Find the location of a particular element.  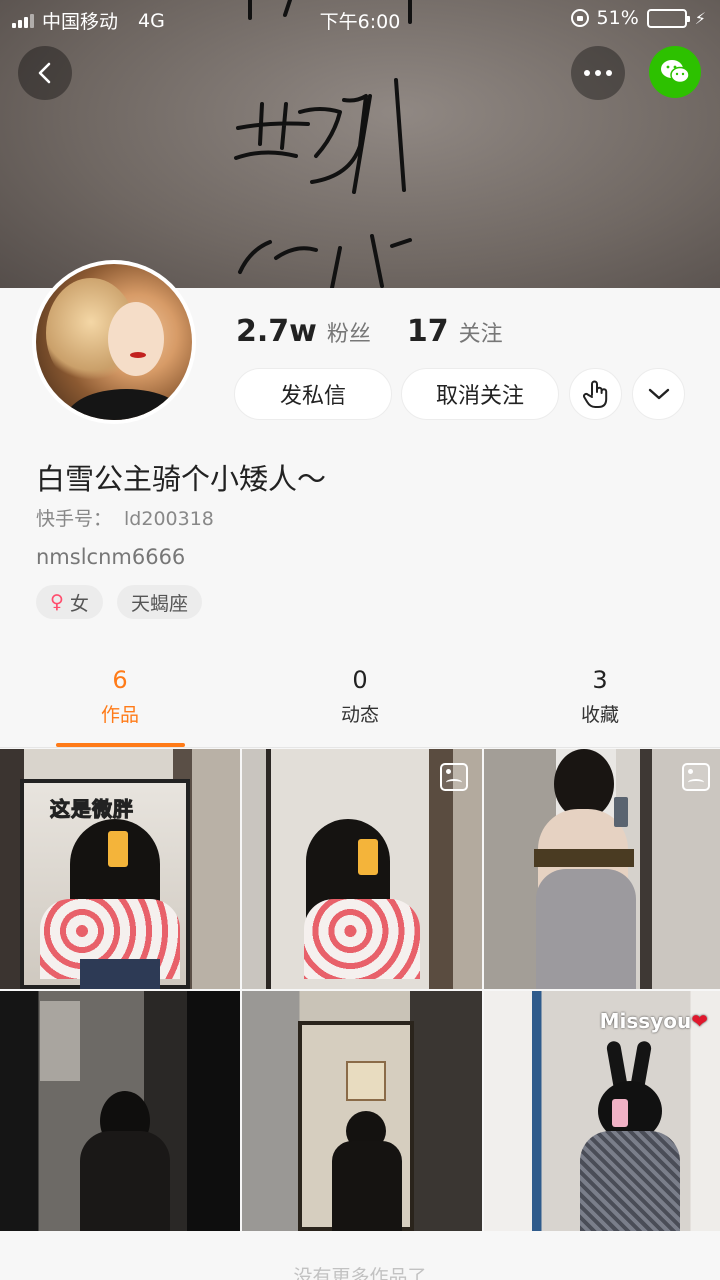

nickname: 白雪公主骑个小矮人～ is located at coordinates (181, 479).